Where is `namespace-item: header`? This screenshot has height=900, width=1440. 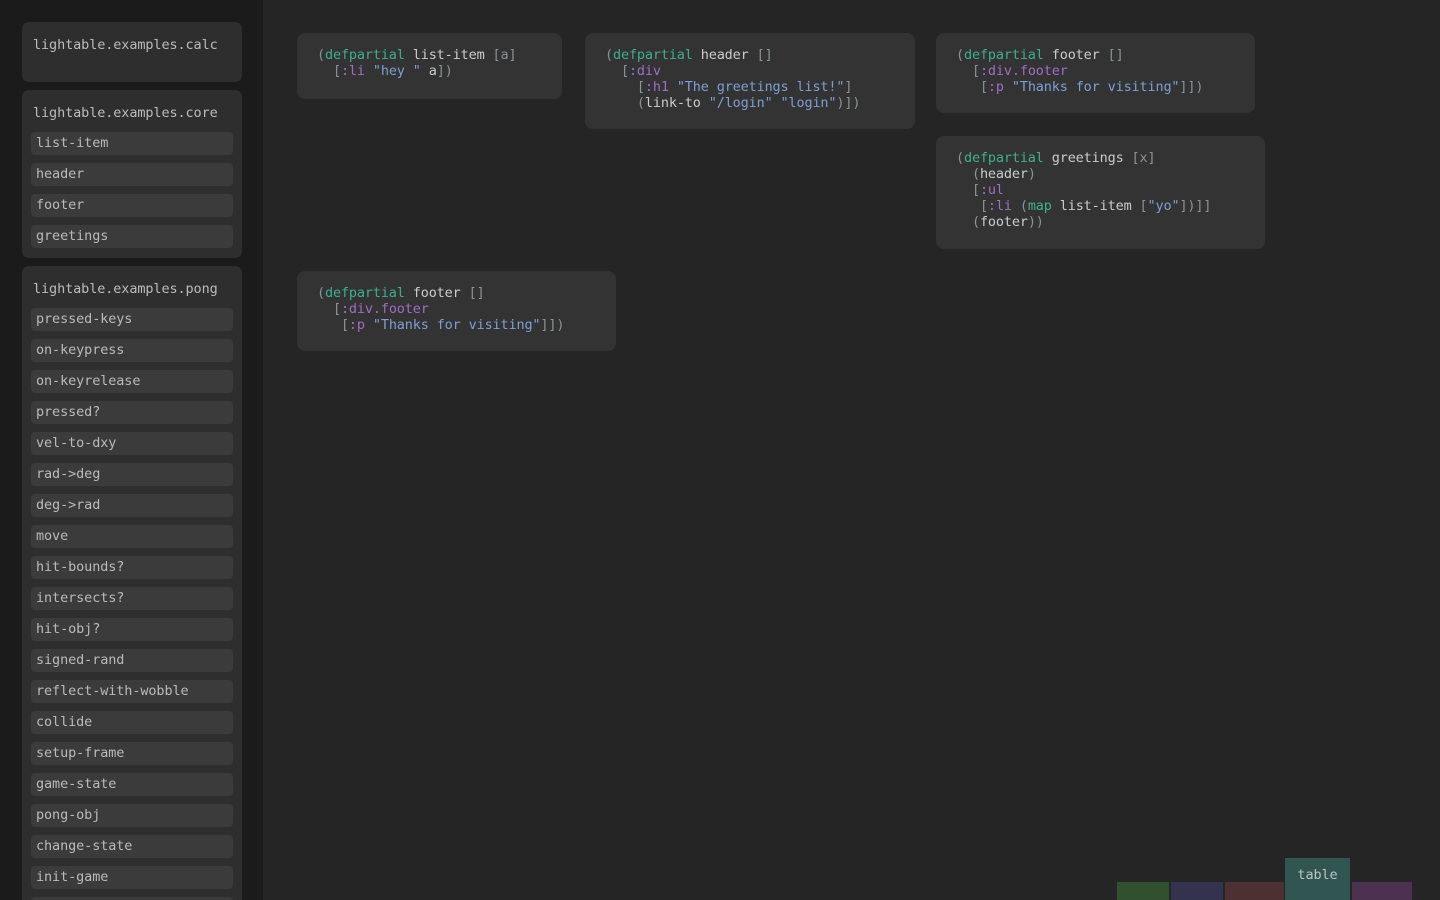
namespace-item: header is located at coordinates (132, 174).